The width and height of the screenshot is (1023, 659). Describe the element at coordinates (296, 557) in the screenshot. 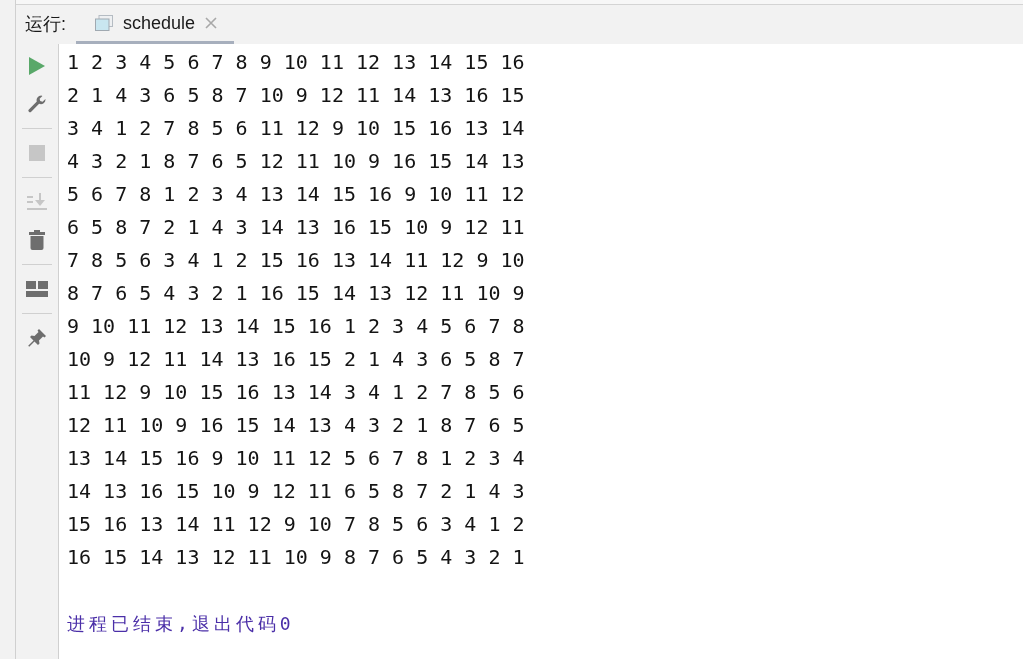

I see `console-line: 16 15 14 13 12 11 10 9 8 7 6 5 4 3 2 1` at that location.